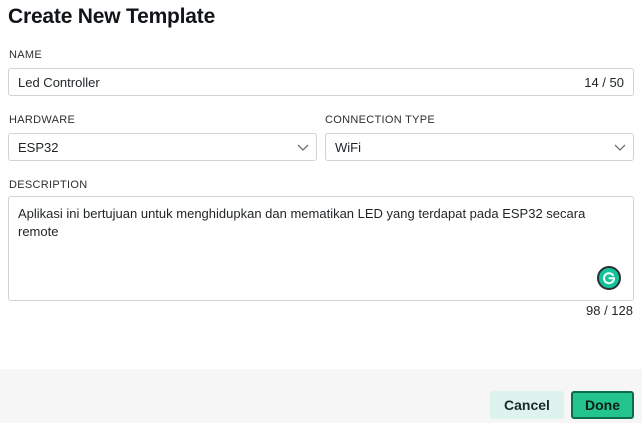  I want to click on grammarly-g-glyph, so click(609, 278).